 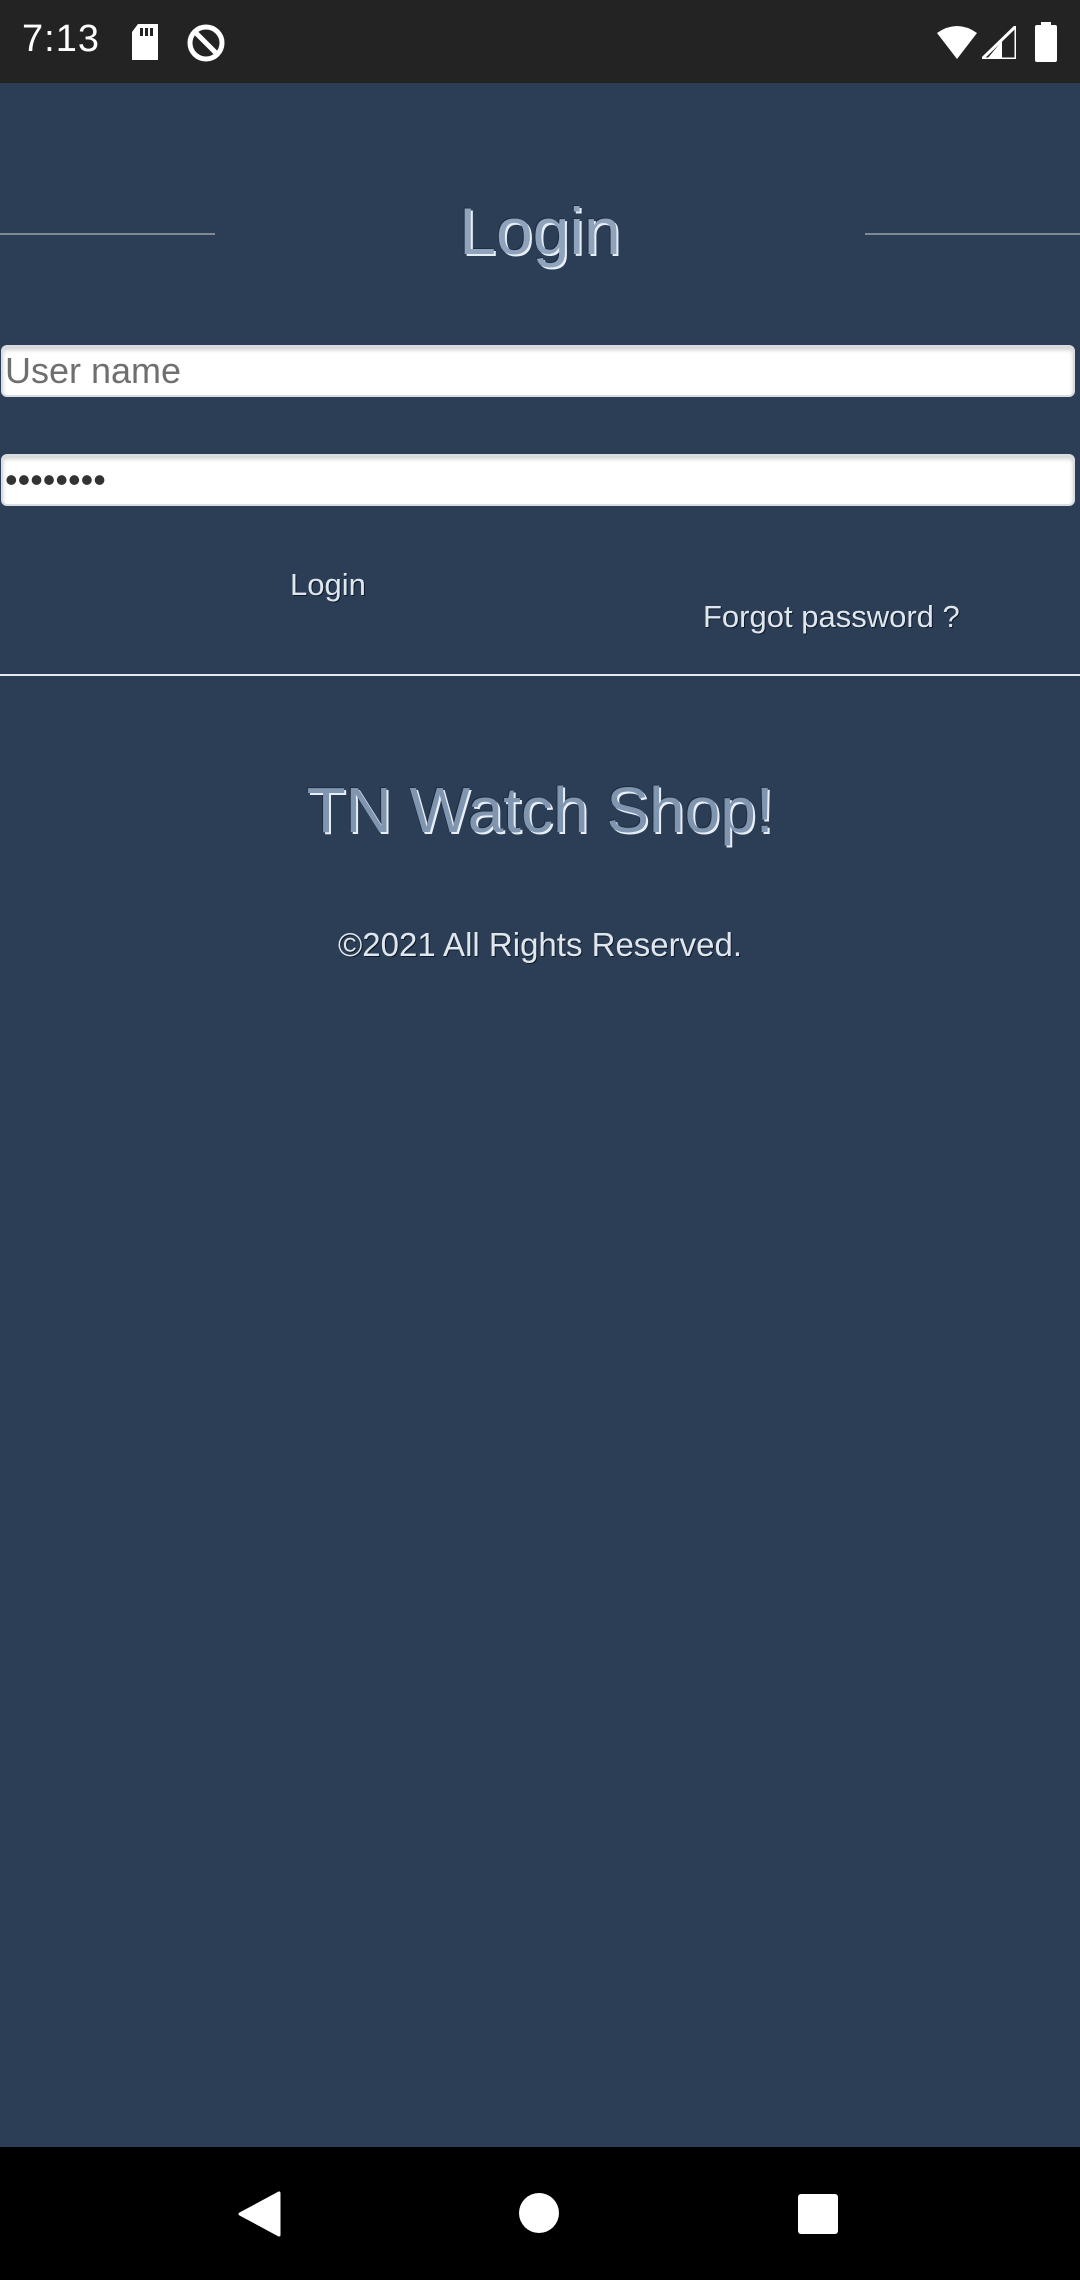 What do you see at coordinates (540, 231) in the screenshot?
I see `page-title: Login` at bounding box center [540, 231].